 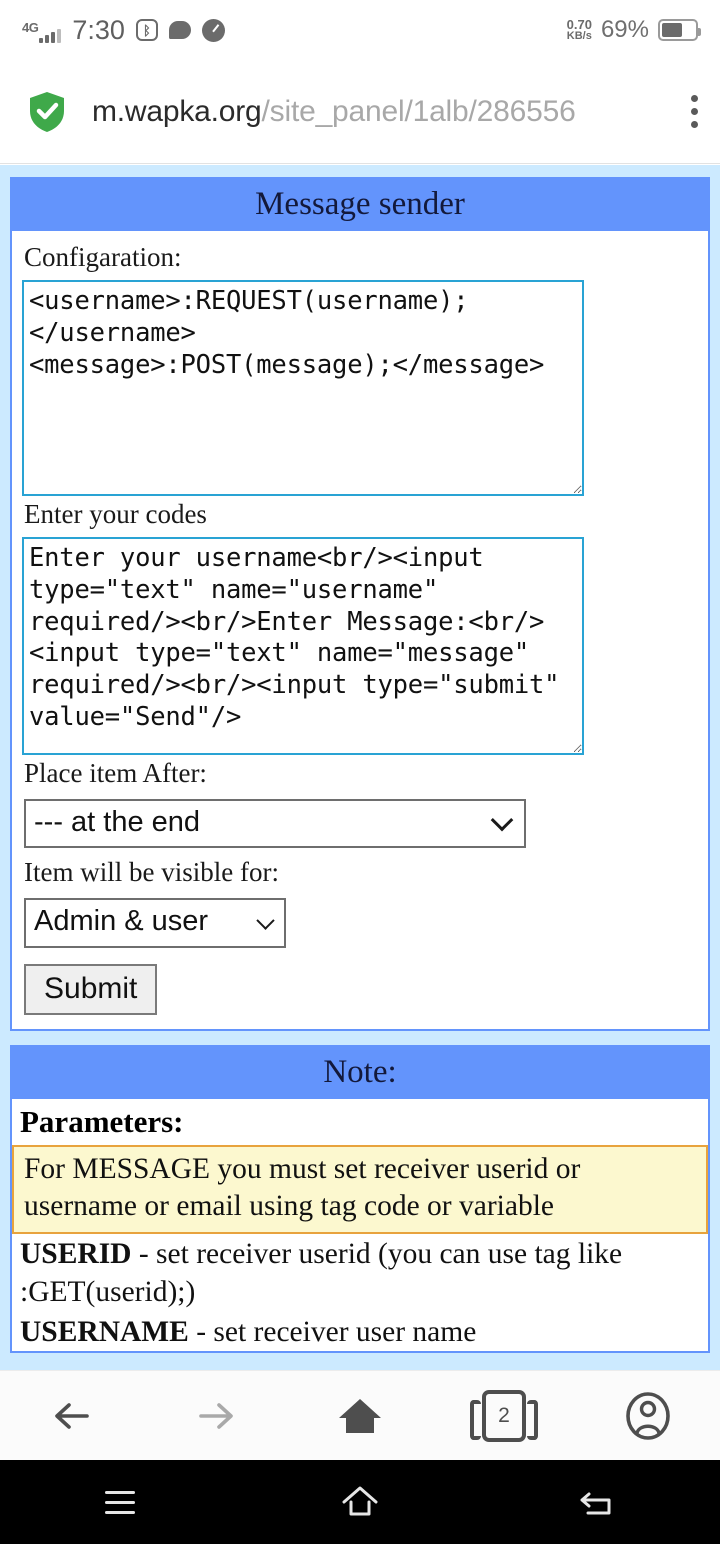 I want to click on overflow-menu-icon, so click(x=686, y=111).